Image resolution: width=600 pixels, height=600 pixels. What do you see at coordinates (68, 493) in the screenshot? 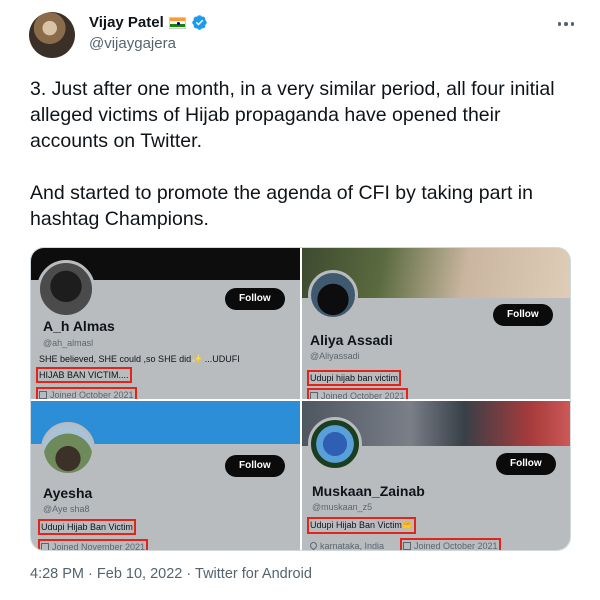
I see `profile-name: Ayesha` at bounding box center [68, 493].